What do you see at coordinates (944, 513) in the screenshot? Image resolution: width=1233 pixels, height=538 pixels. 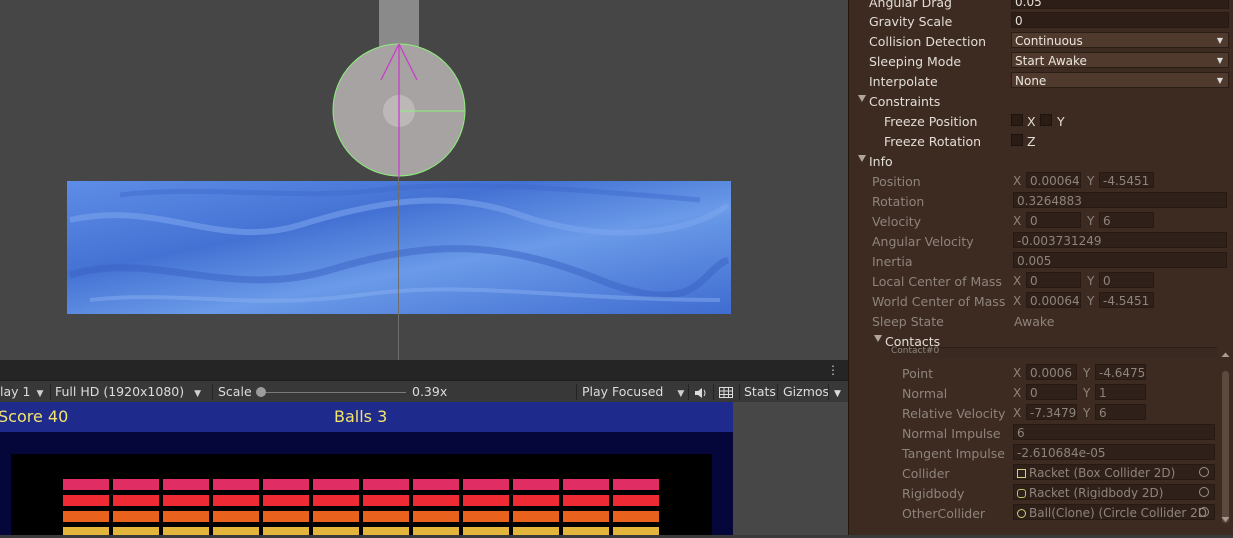 I see `other-collider-label: OtherCollider` at bounding box center [944, 513].